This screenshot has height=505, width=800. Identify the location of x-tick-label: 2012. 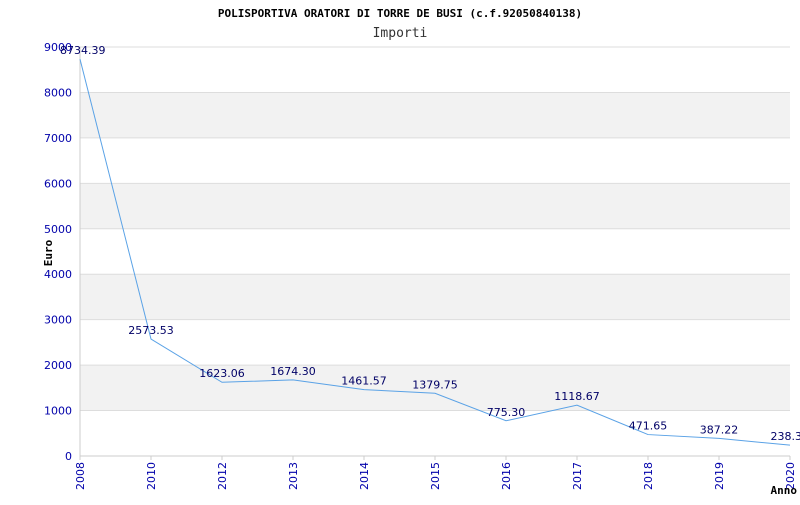
(222, 476).